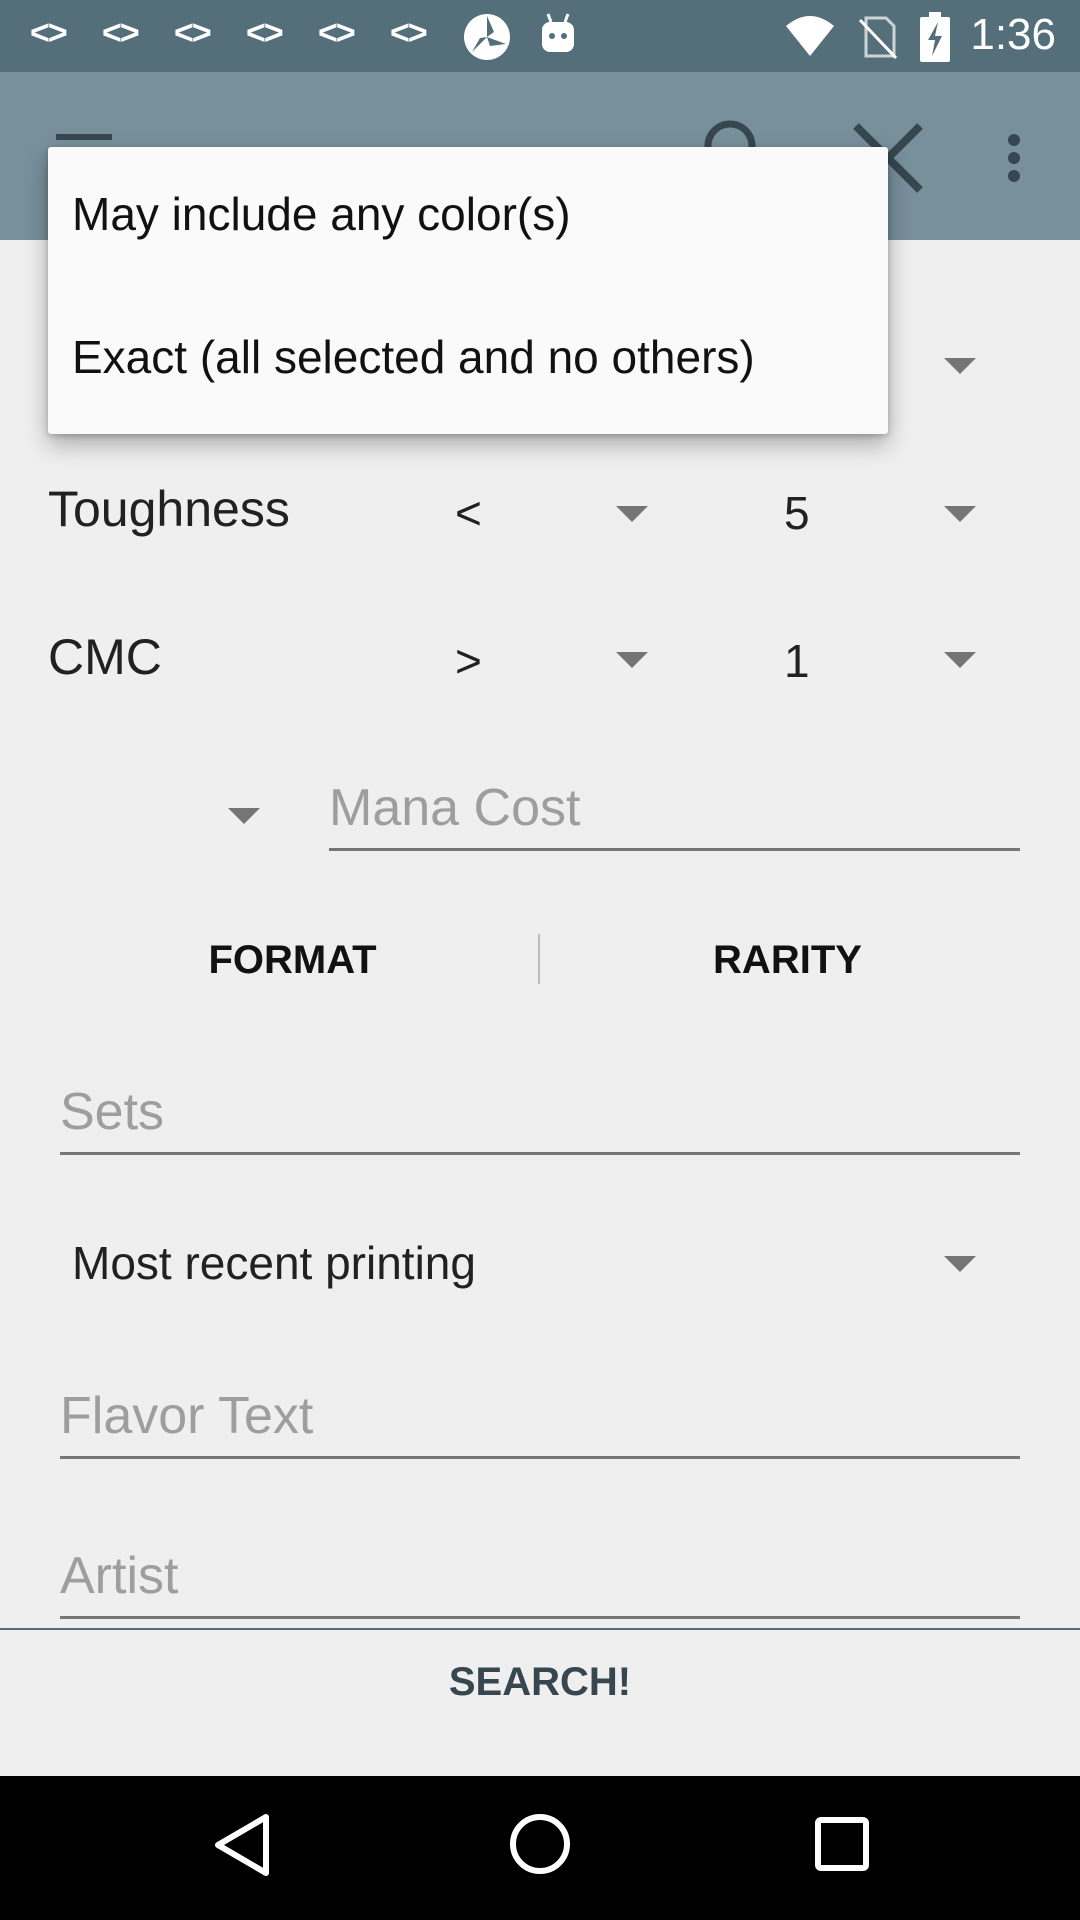  I want to click on toughness-comparator-dropdown-icon, so click(632, 514).